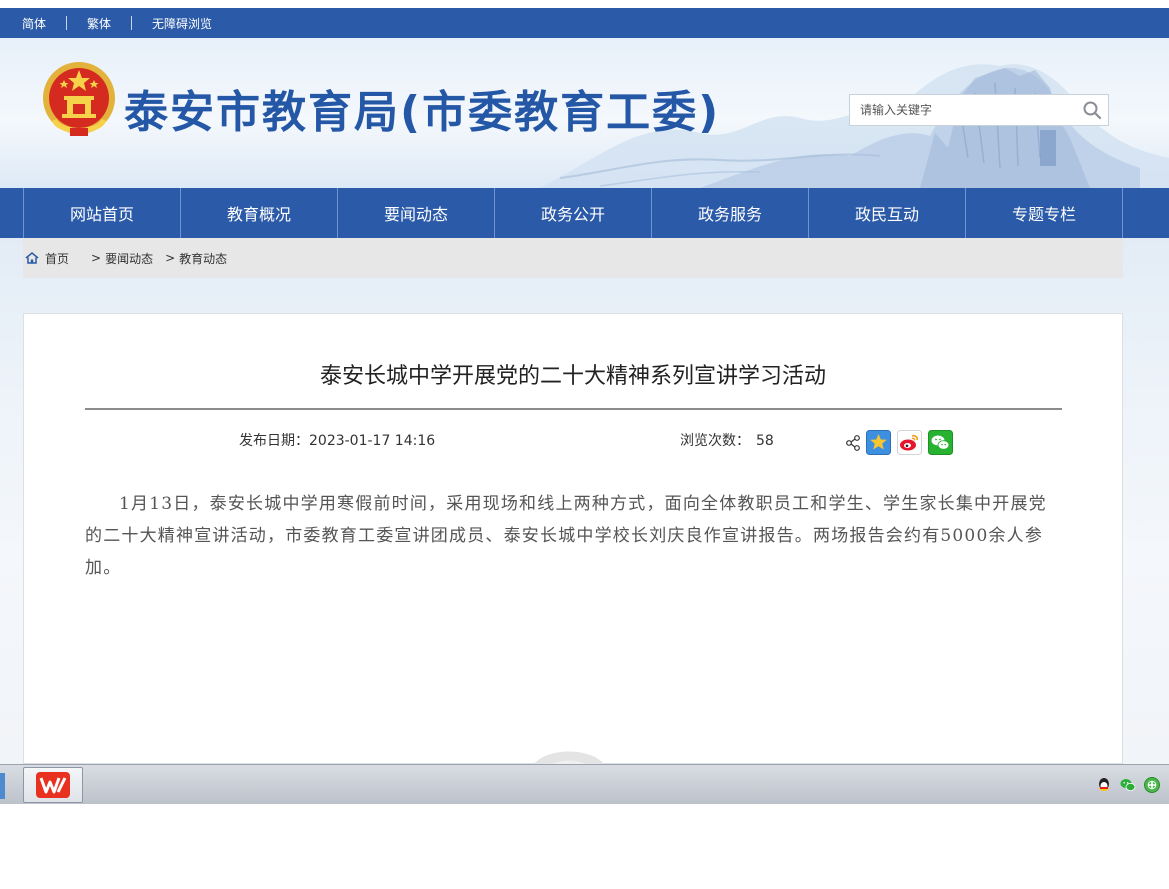 This screenshot has height=889, width=1169. I want to click on system-tray, so click(1128, 785).